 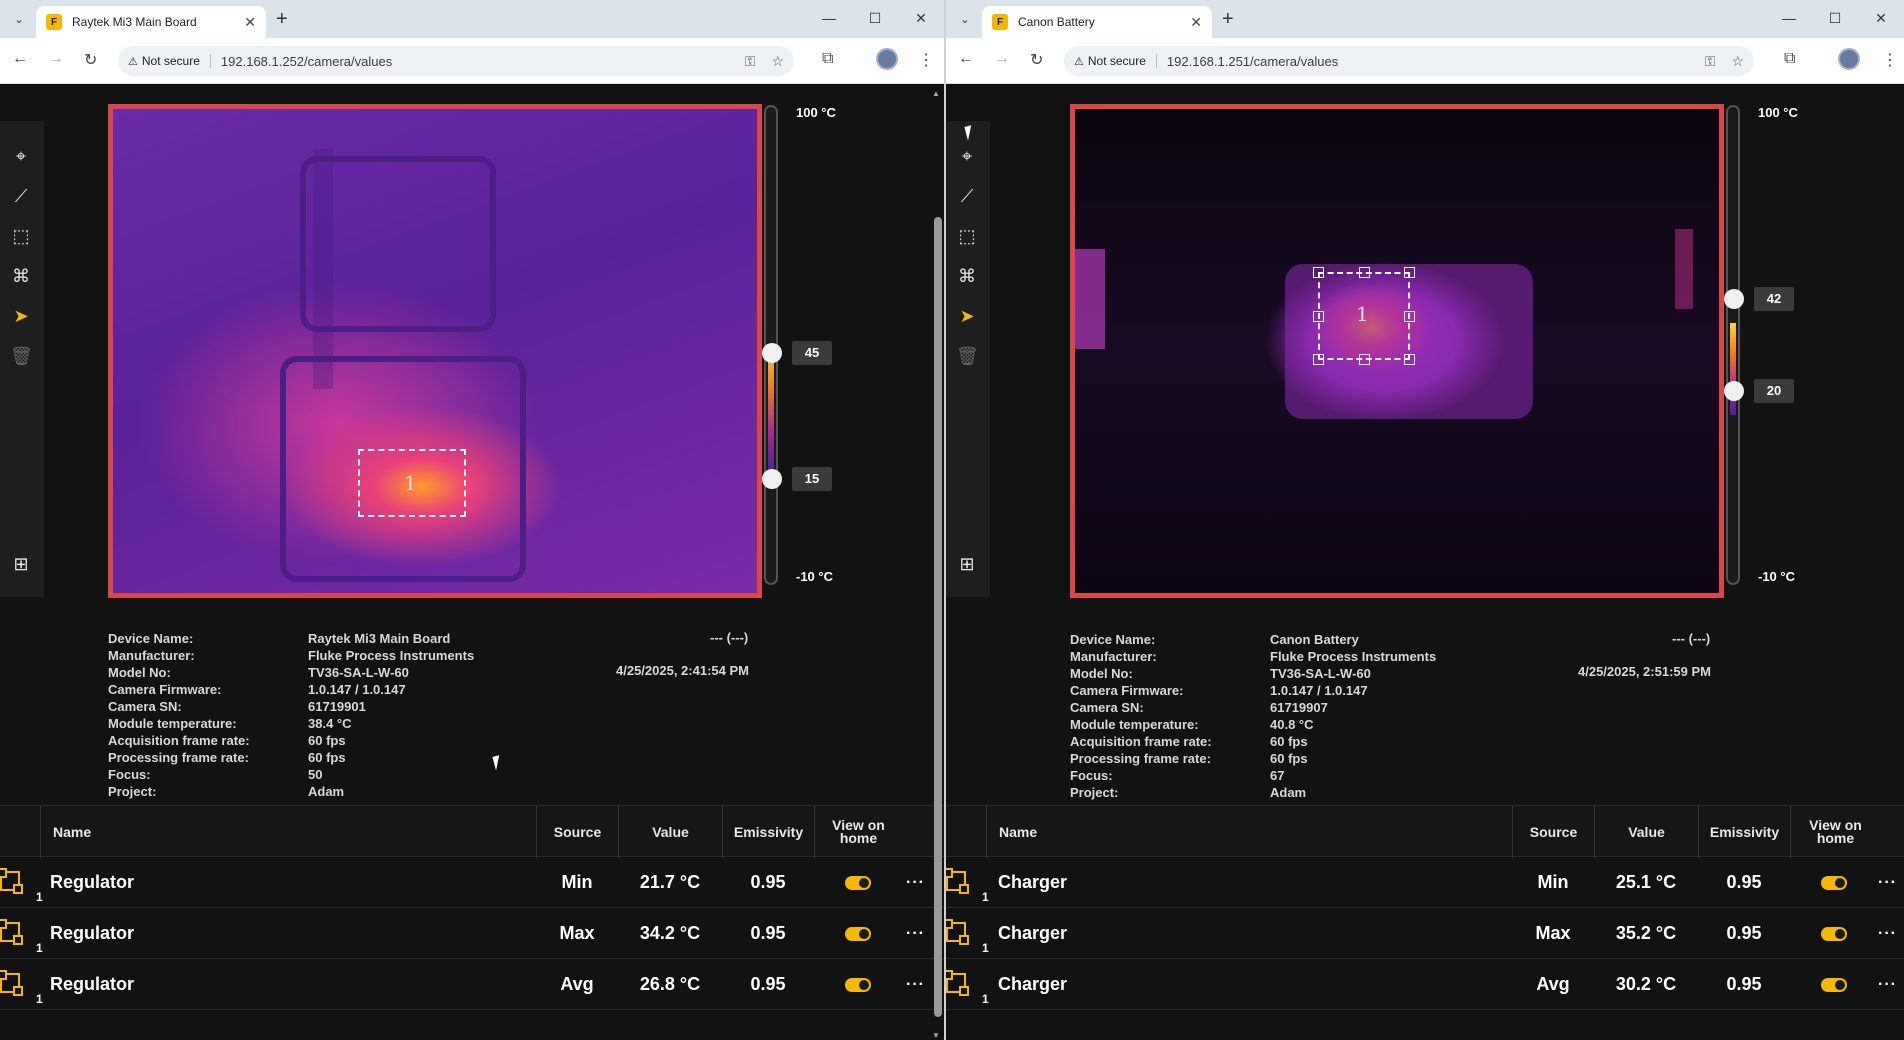 I want to click on table-row: 1 Regulator Max 34.2 °C 0.95 ···, so click(x=472, y=933).